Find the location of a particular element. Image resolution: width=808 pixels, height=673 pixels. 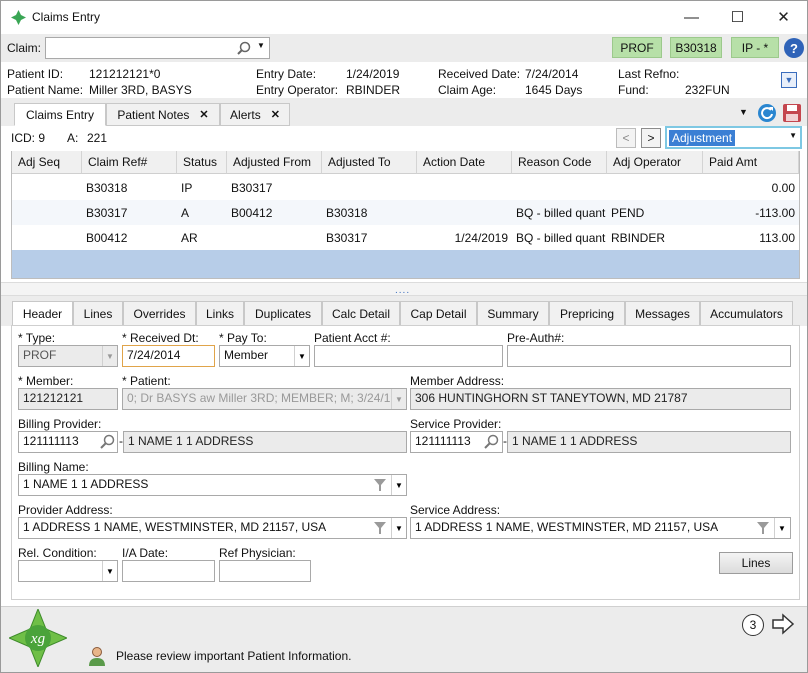

tab-claims-entry: Claims Entry is located at coordinates (60, 114).